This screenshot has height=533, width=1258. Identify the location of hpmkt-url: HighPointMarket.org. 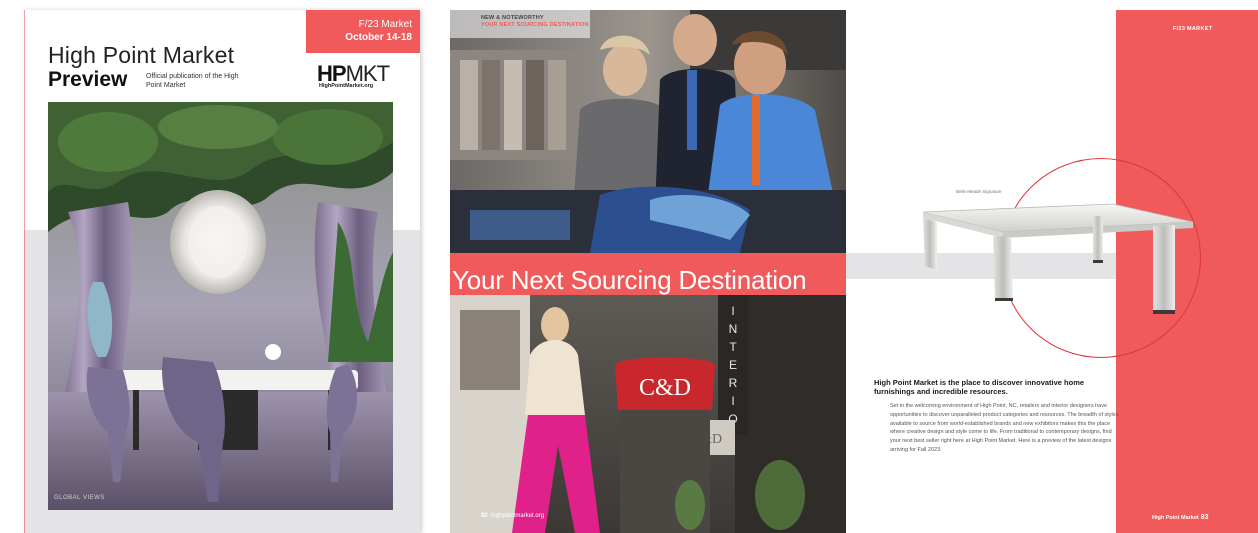
(346, 86).